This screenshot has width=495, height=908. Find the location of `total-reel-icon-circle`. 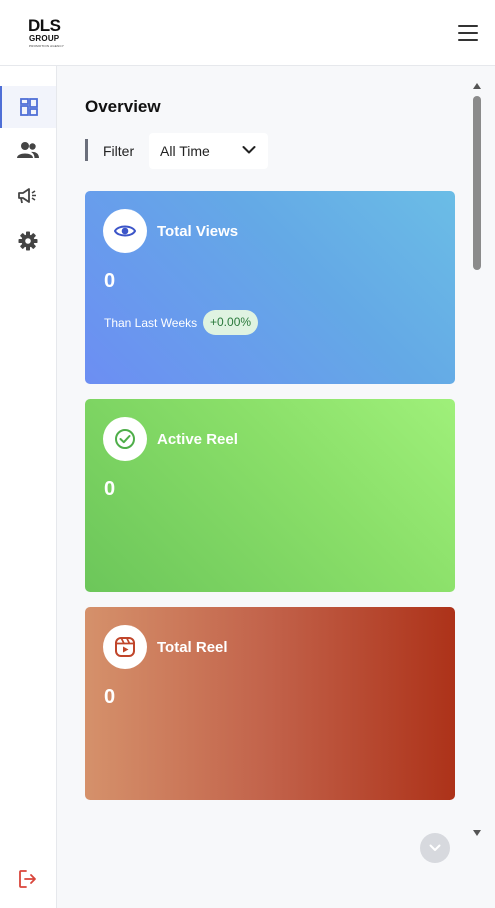

total-reel-icon-circle is located at coordinates (125, 647).